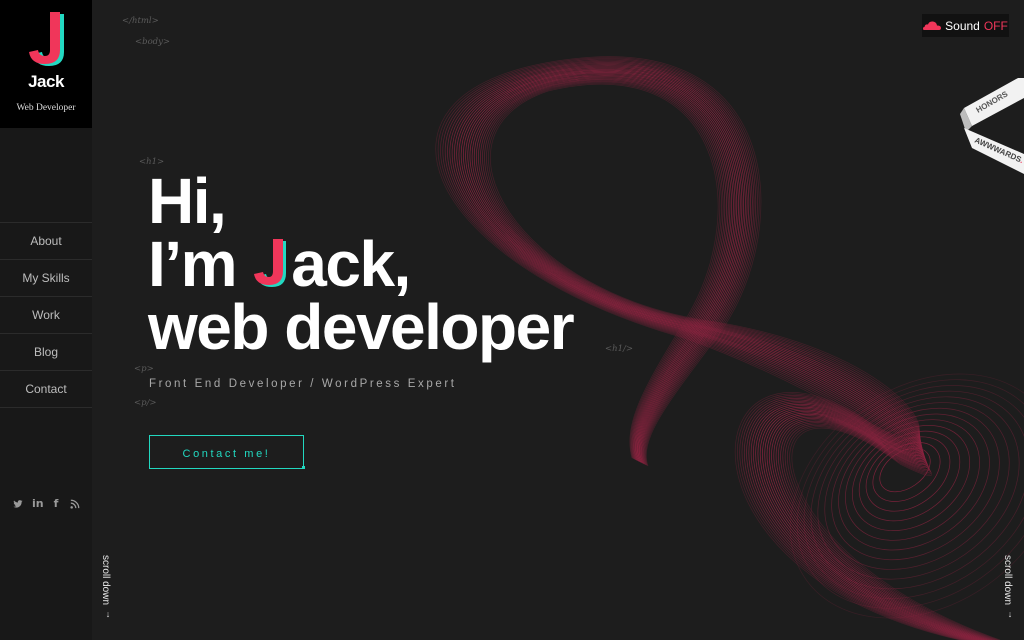 Image resolution: width=1024 pixels, height=640 pixels. I want to click on code-tag-p-close: <p/>, so click(145, 403).